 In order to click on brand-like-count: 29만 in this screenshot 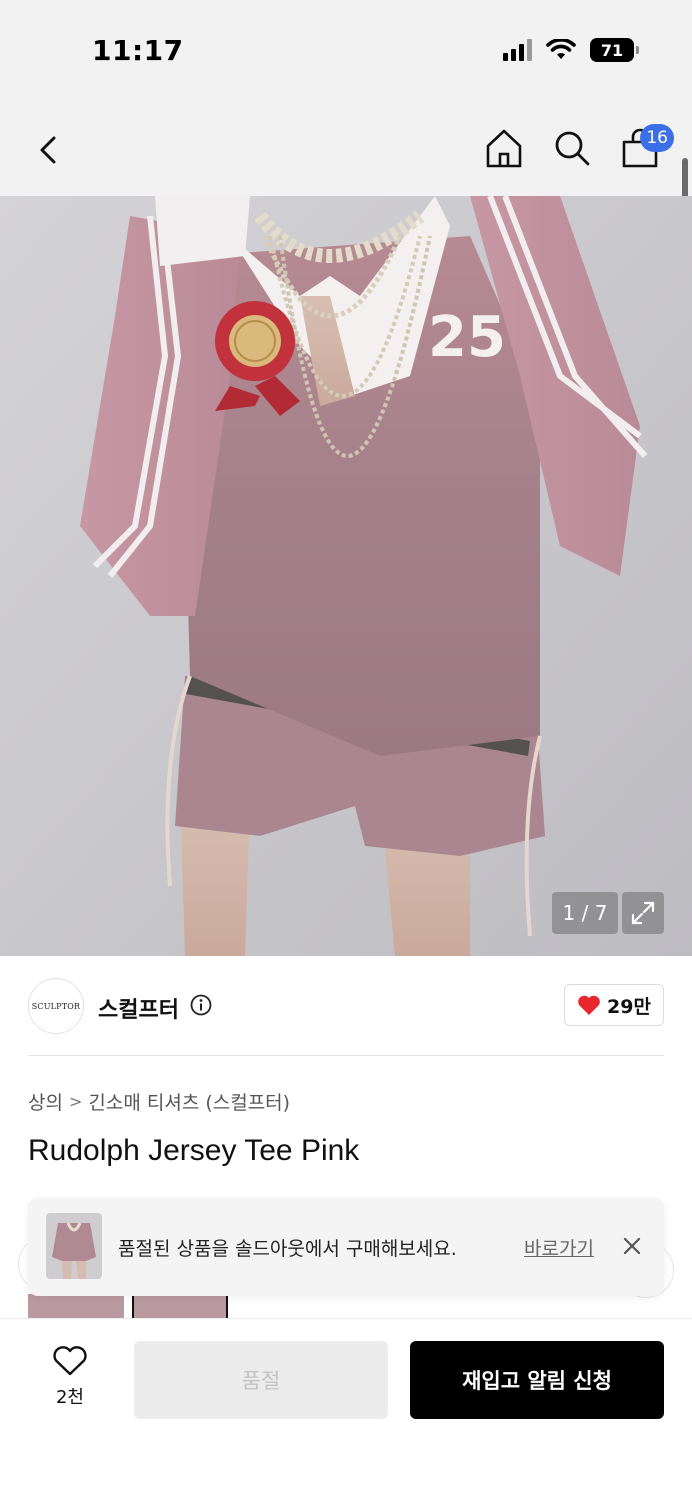, I will do `click(629, 1006)`.